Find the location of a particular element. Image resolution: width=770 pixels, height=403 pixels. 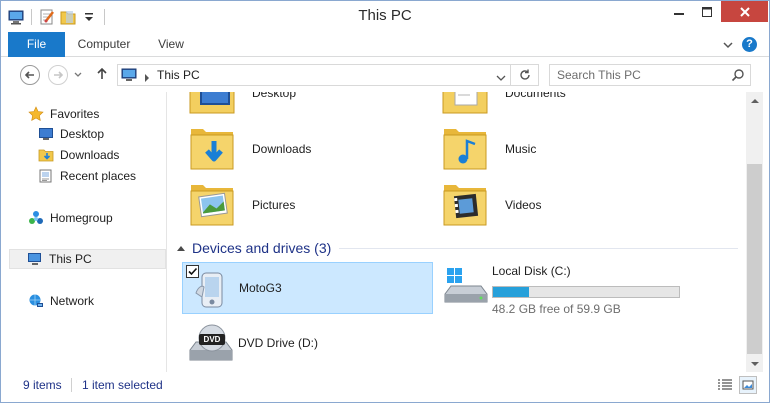

folder-desktop: Desktop is located at coordinates (242, 105).